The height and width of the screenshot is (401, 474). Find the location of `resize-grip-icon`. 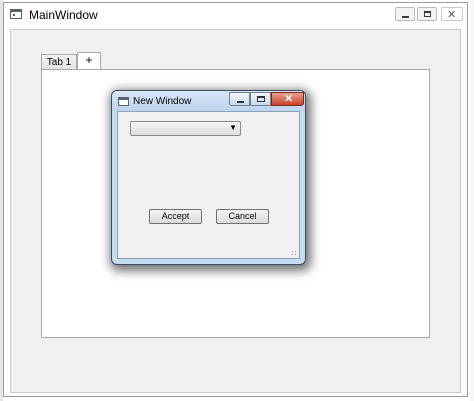

resize-grip-icon is located at coordinates (294, 253).